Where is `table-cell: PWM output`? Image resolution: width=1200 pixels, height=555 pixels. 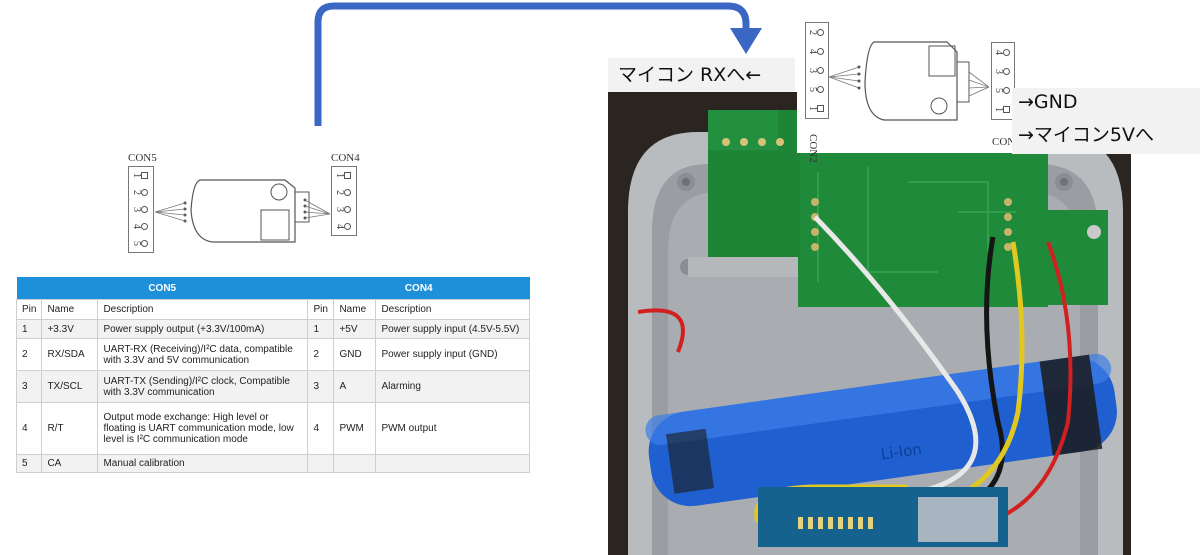
table-cell: PWM output is located at coordinates (452, 428).